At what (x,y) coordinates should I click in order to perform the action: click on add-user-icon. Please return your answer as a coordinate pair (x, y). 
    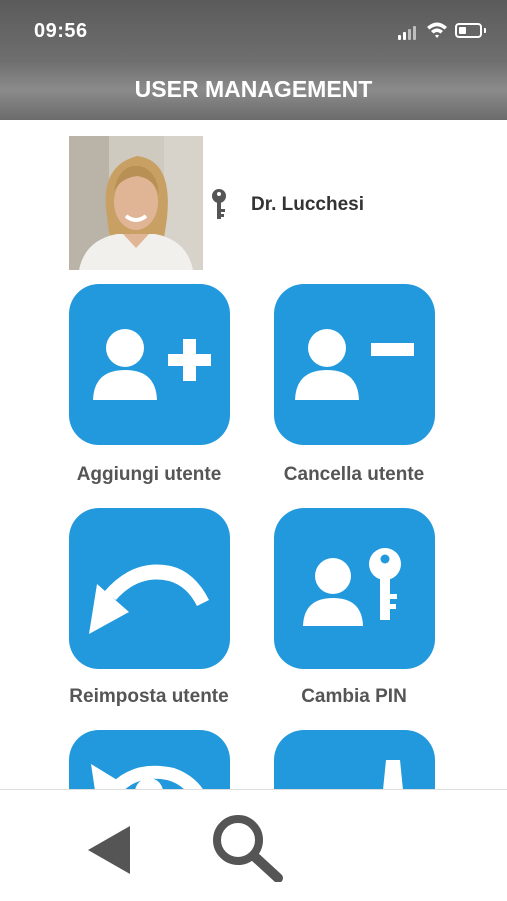
    Looking at the image, I should click on (152, 364).